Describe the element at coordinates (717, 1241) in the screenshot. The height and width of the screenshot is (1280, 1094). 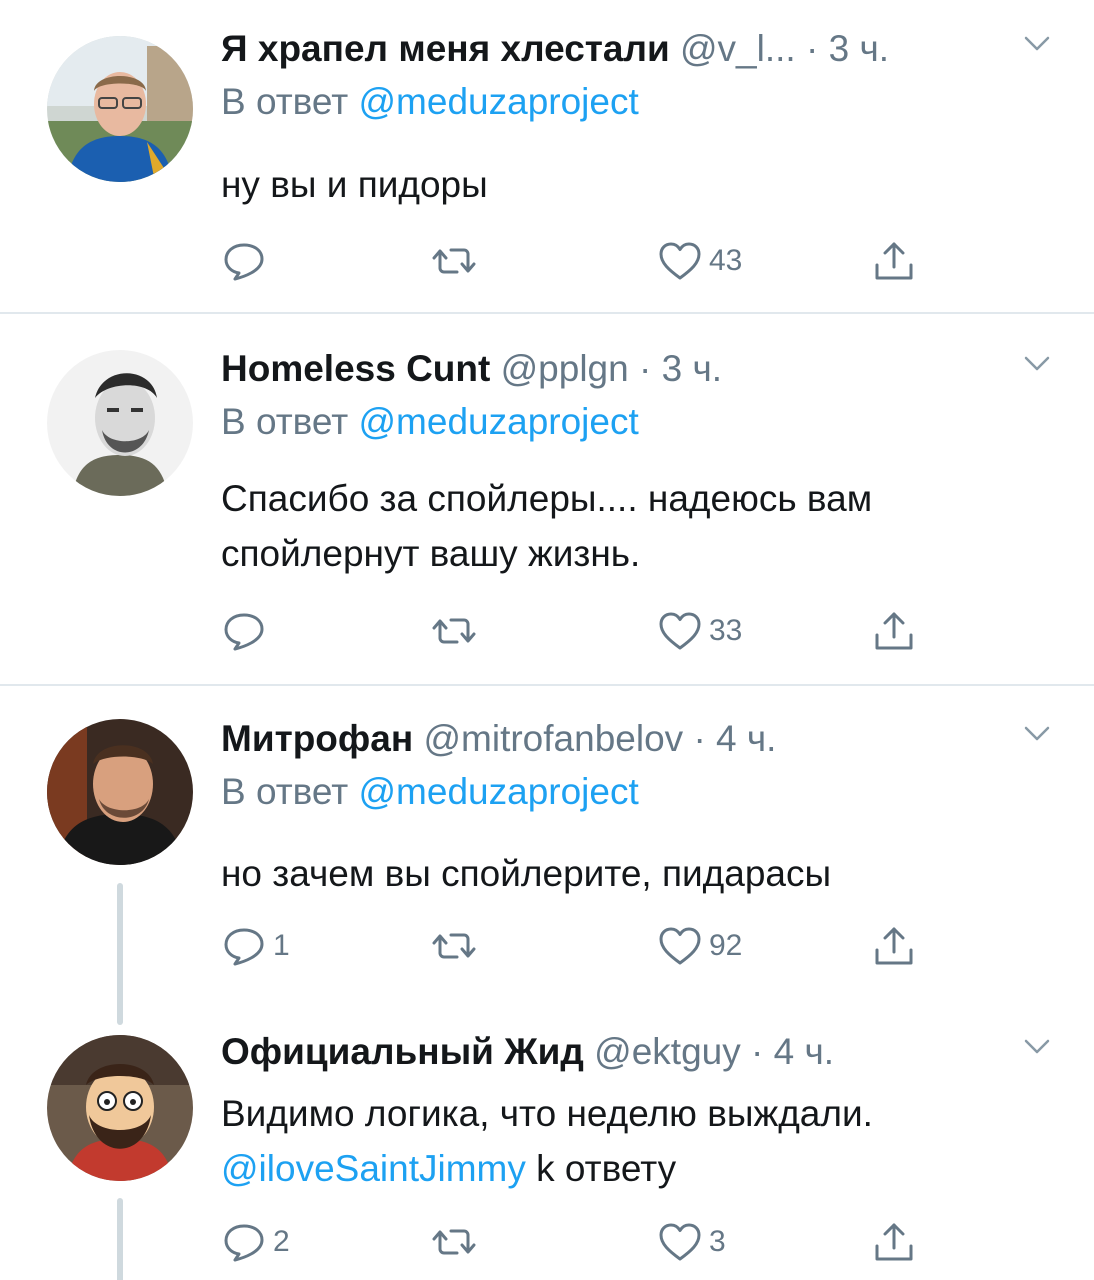
I see `like-count: 3` at that location.